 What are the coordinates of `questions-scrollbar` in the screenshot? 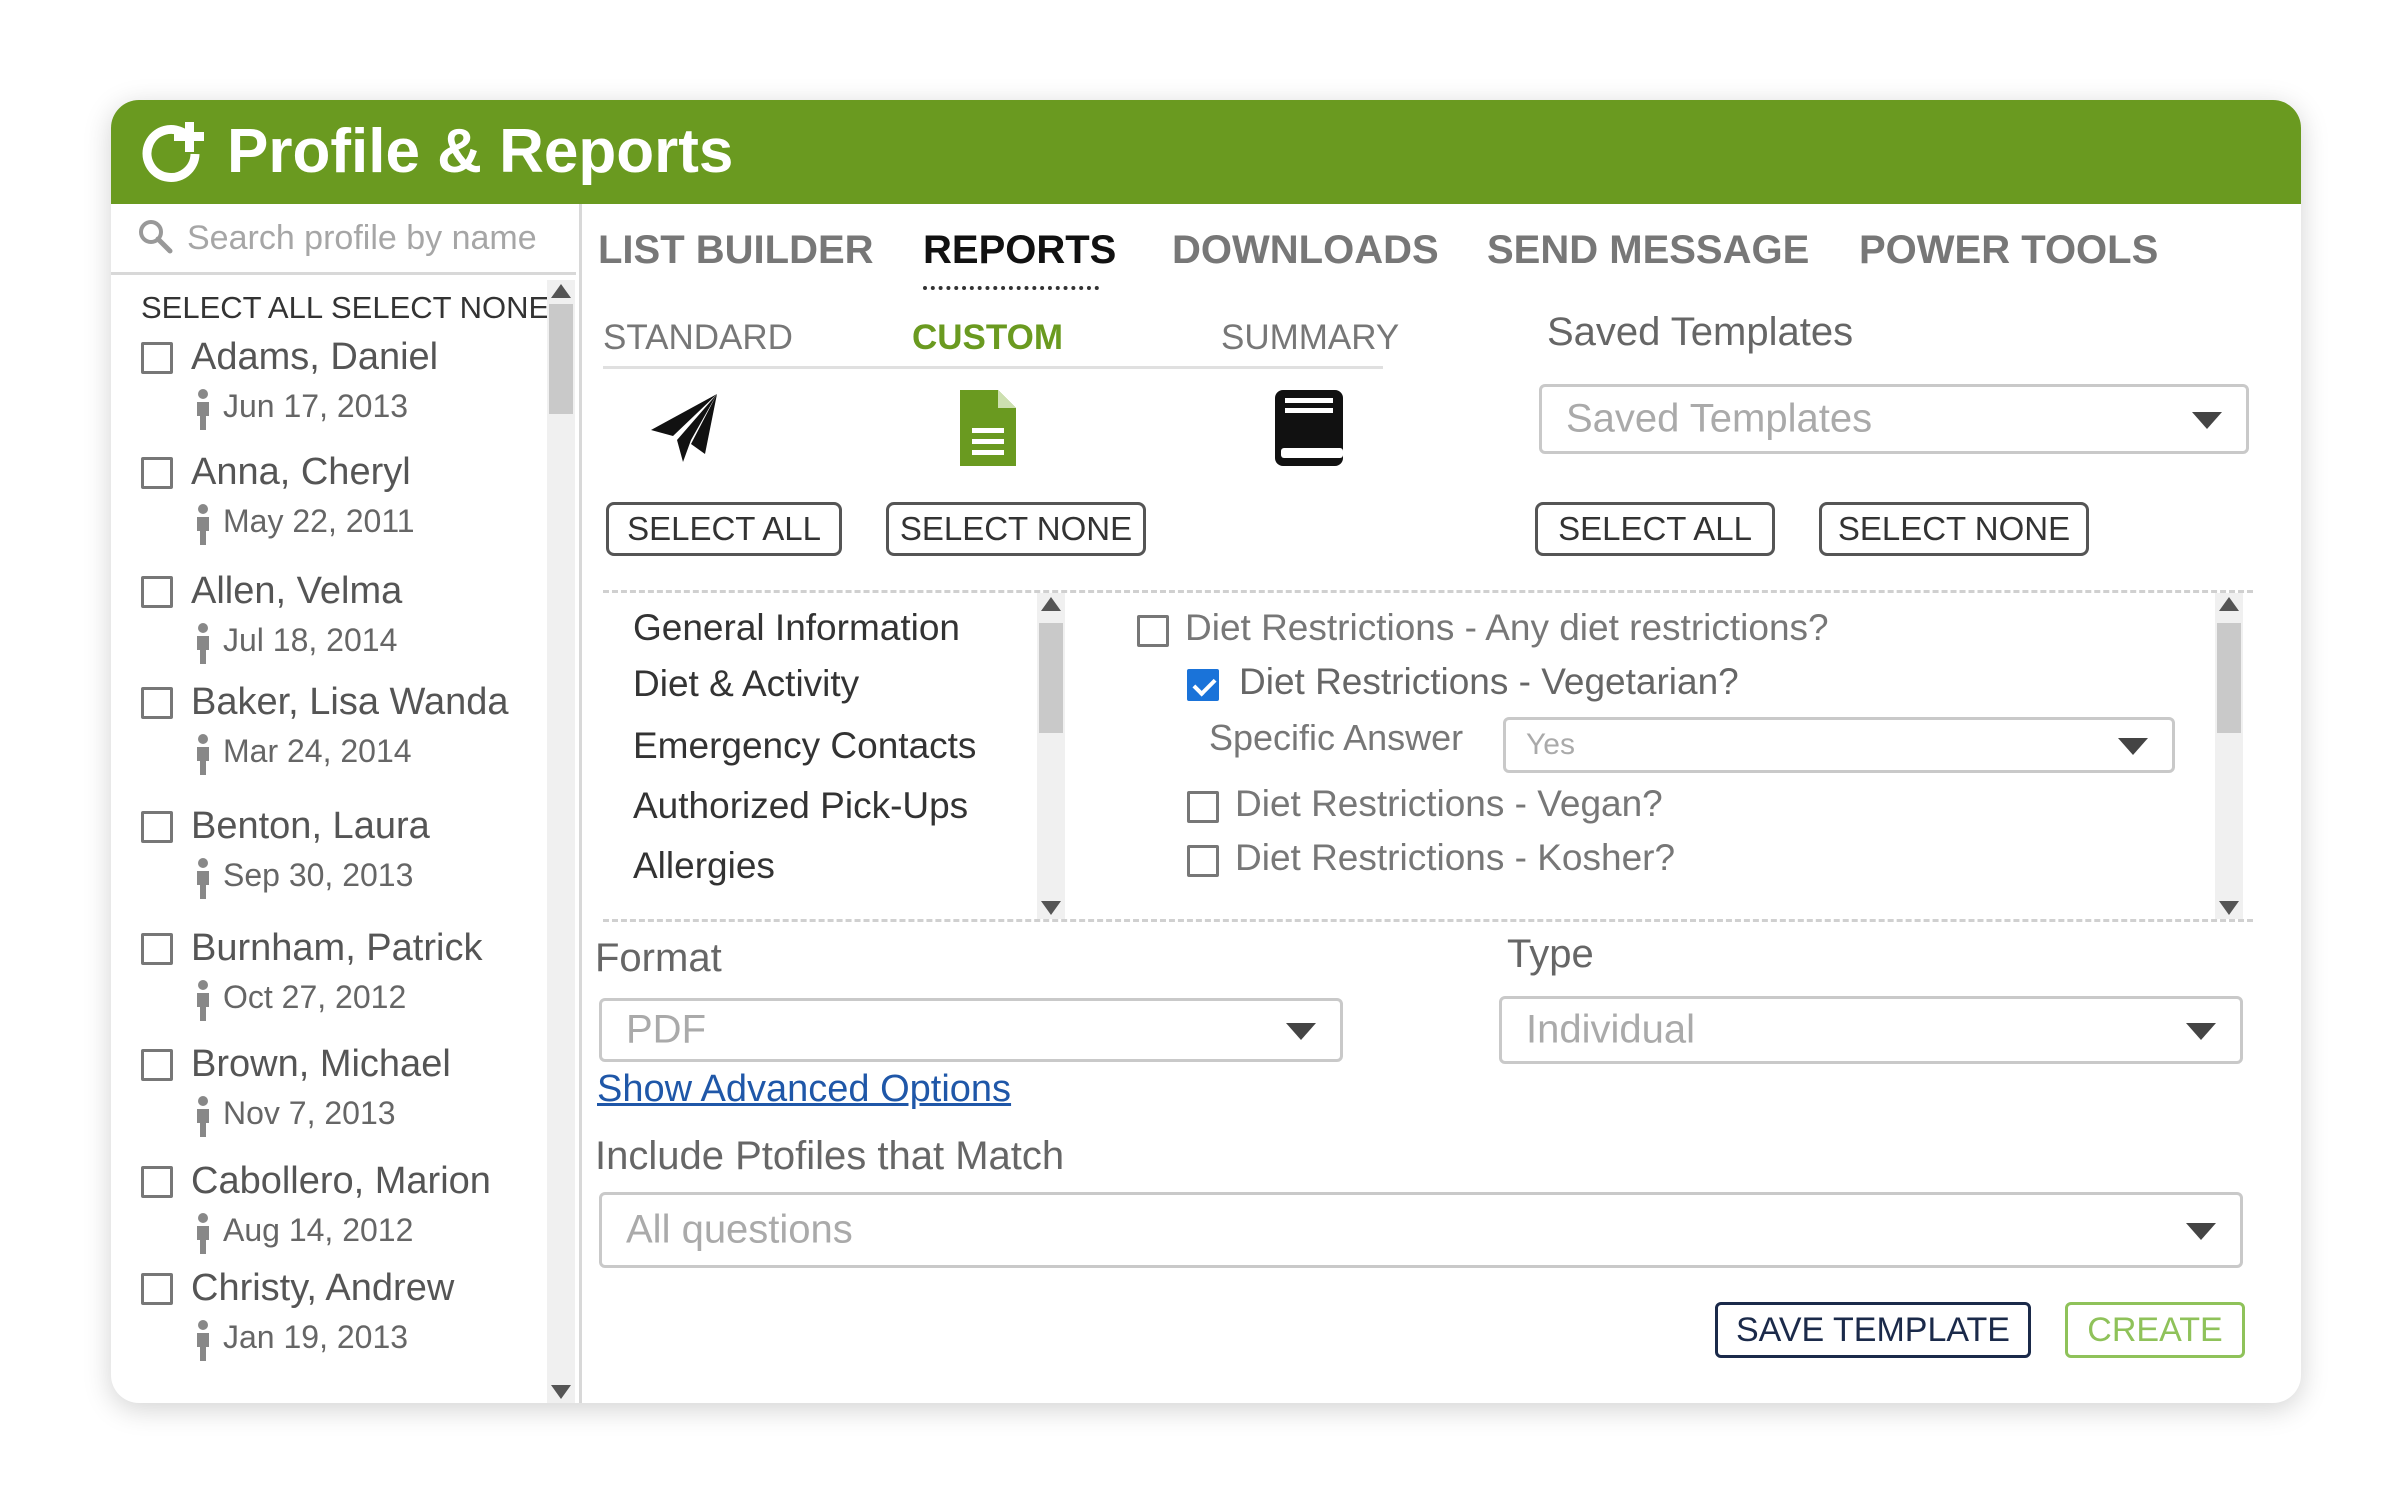 It's located at (2229, 756).